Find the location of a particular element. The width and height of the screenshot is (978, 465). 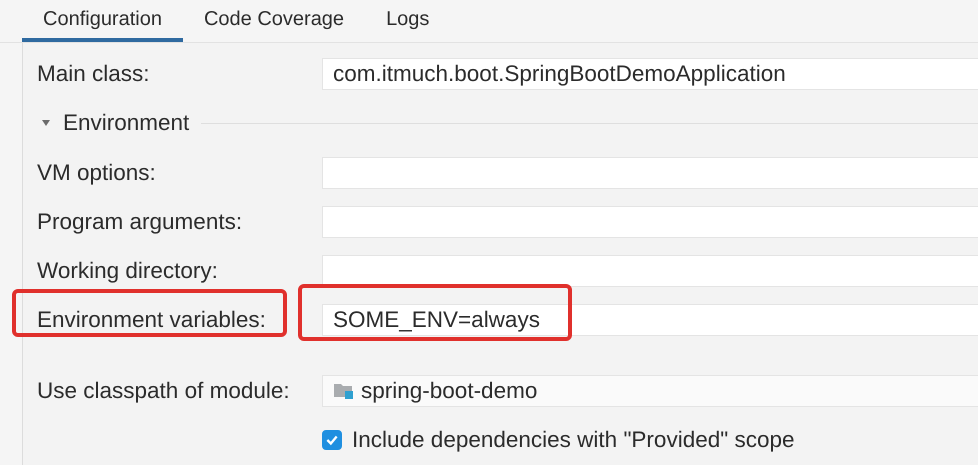

input-field: com.itmuch.boot.SpringBootDemoApplication is located at coordinates (650, 74).